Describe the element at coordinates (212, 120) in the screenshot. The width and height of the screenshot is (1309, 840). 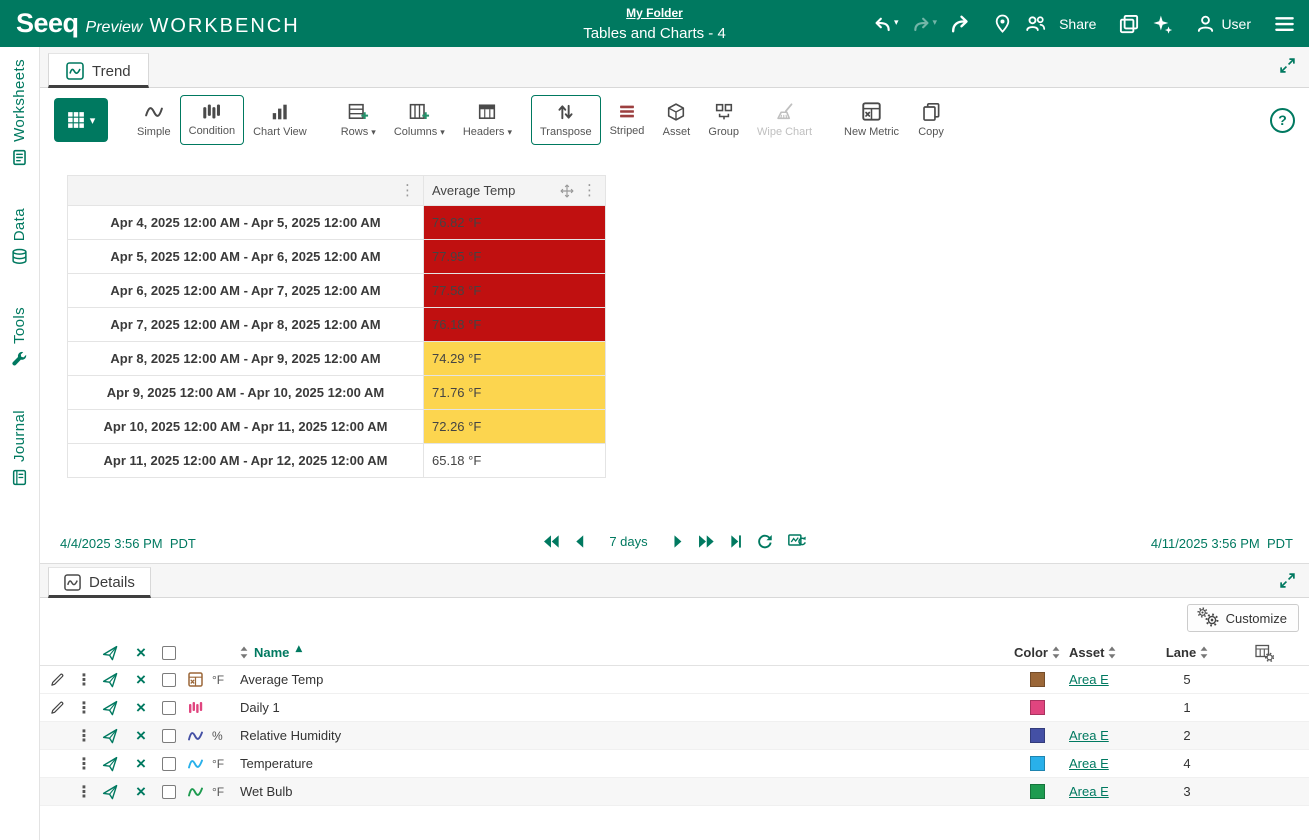
I see `condition-table-button: Condition` at that location.